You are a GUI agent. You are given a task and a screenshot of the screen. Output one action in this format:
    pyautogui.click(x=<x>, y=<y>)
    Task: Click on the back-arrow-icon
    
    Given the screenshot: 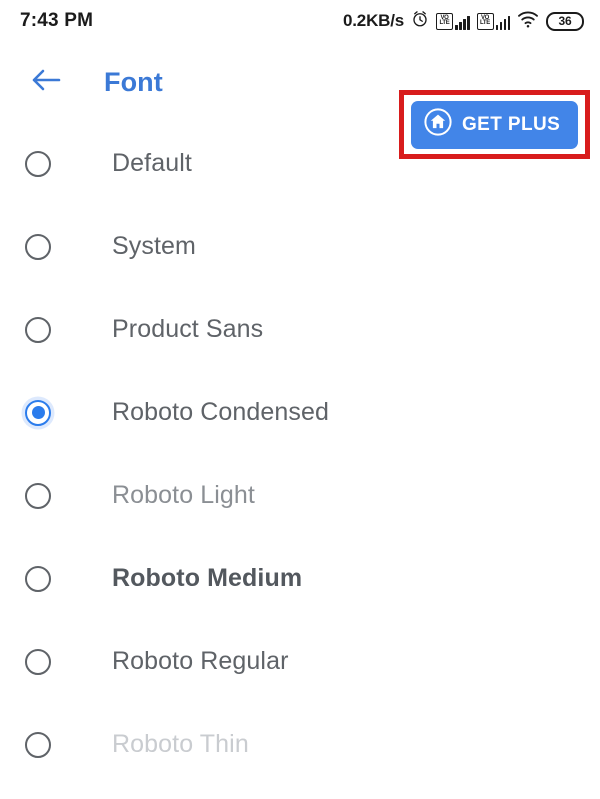 What is the action you would take?
    pyautogui.click(x=46, y=82)
    